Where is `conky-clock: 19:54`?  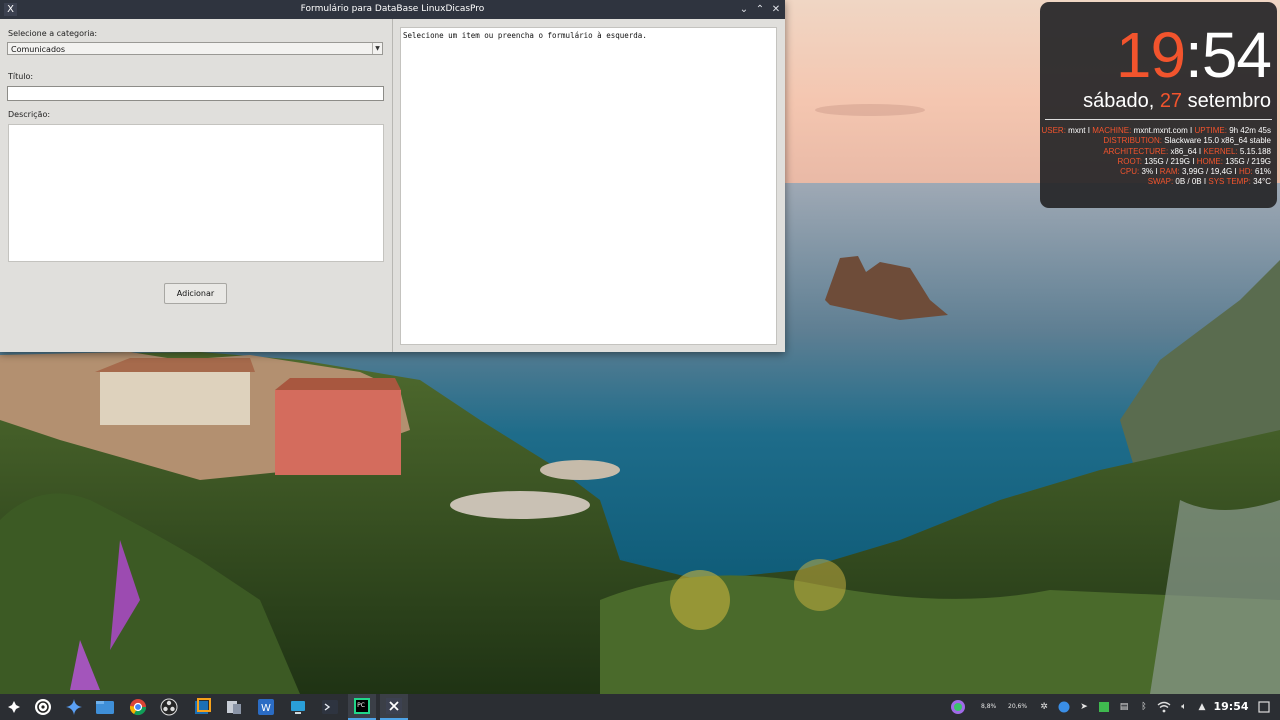 conky-clock: 19:54 is located at coordinates (1193, 55).